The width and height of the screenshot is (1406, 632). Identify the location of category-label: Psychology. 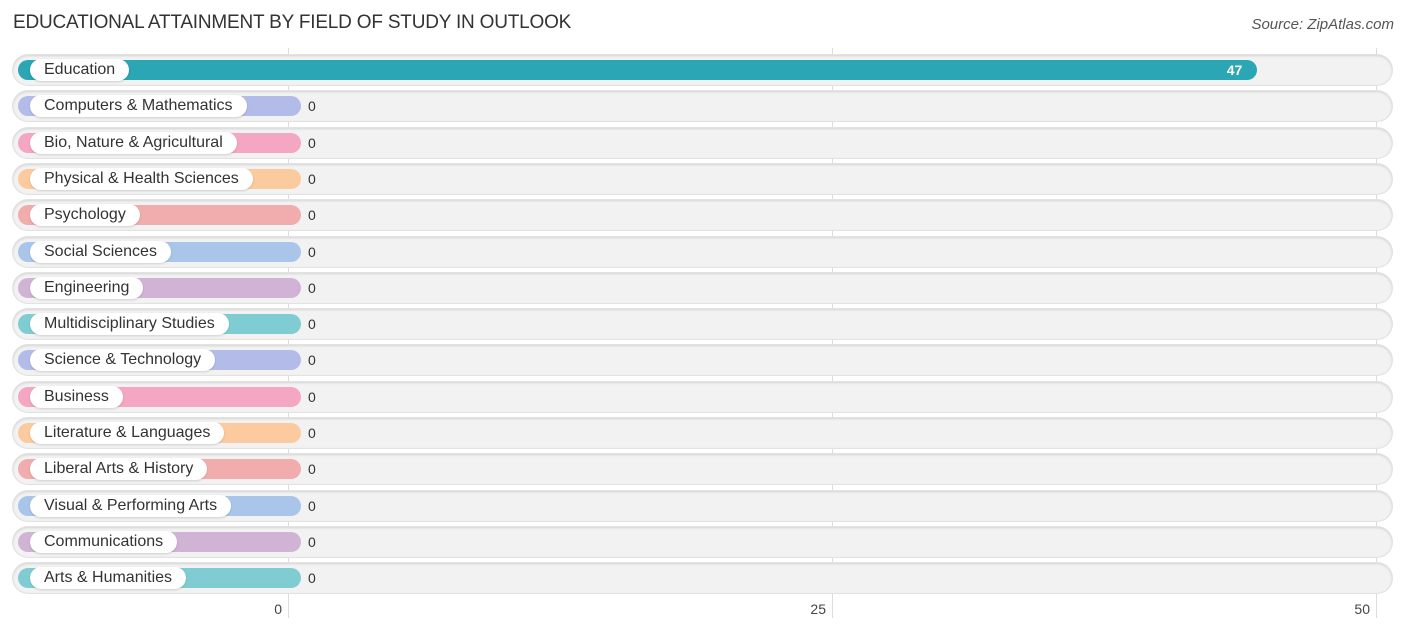
(85, 215).